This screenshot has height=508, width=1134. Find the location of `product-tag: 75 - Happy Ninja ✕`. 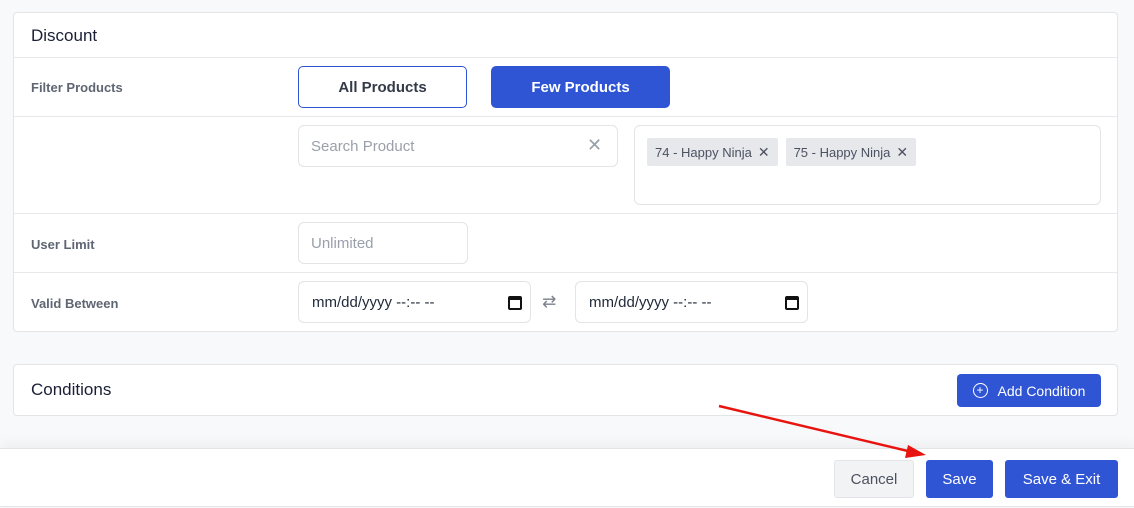

product-tag: 75 - Happy Ninja ✕ is located at coordinates (851, 152).